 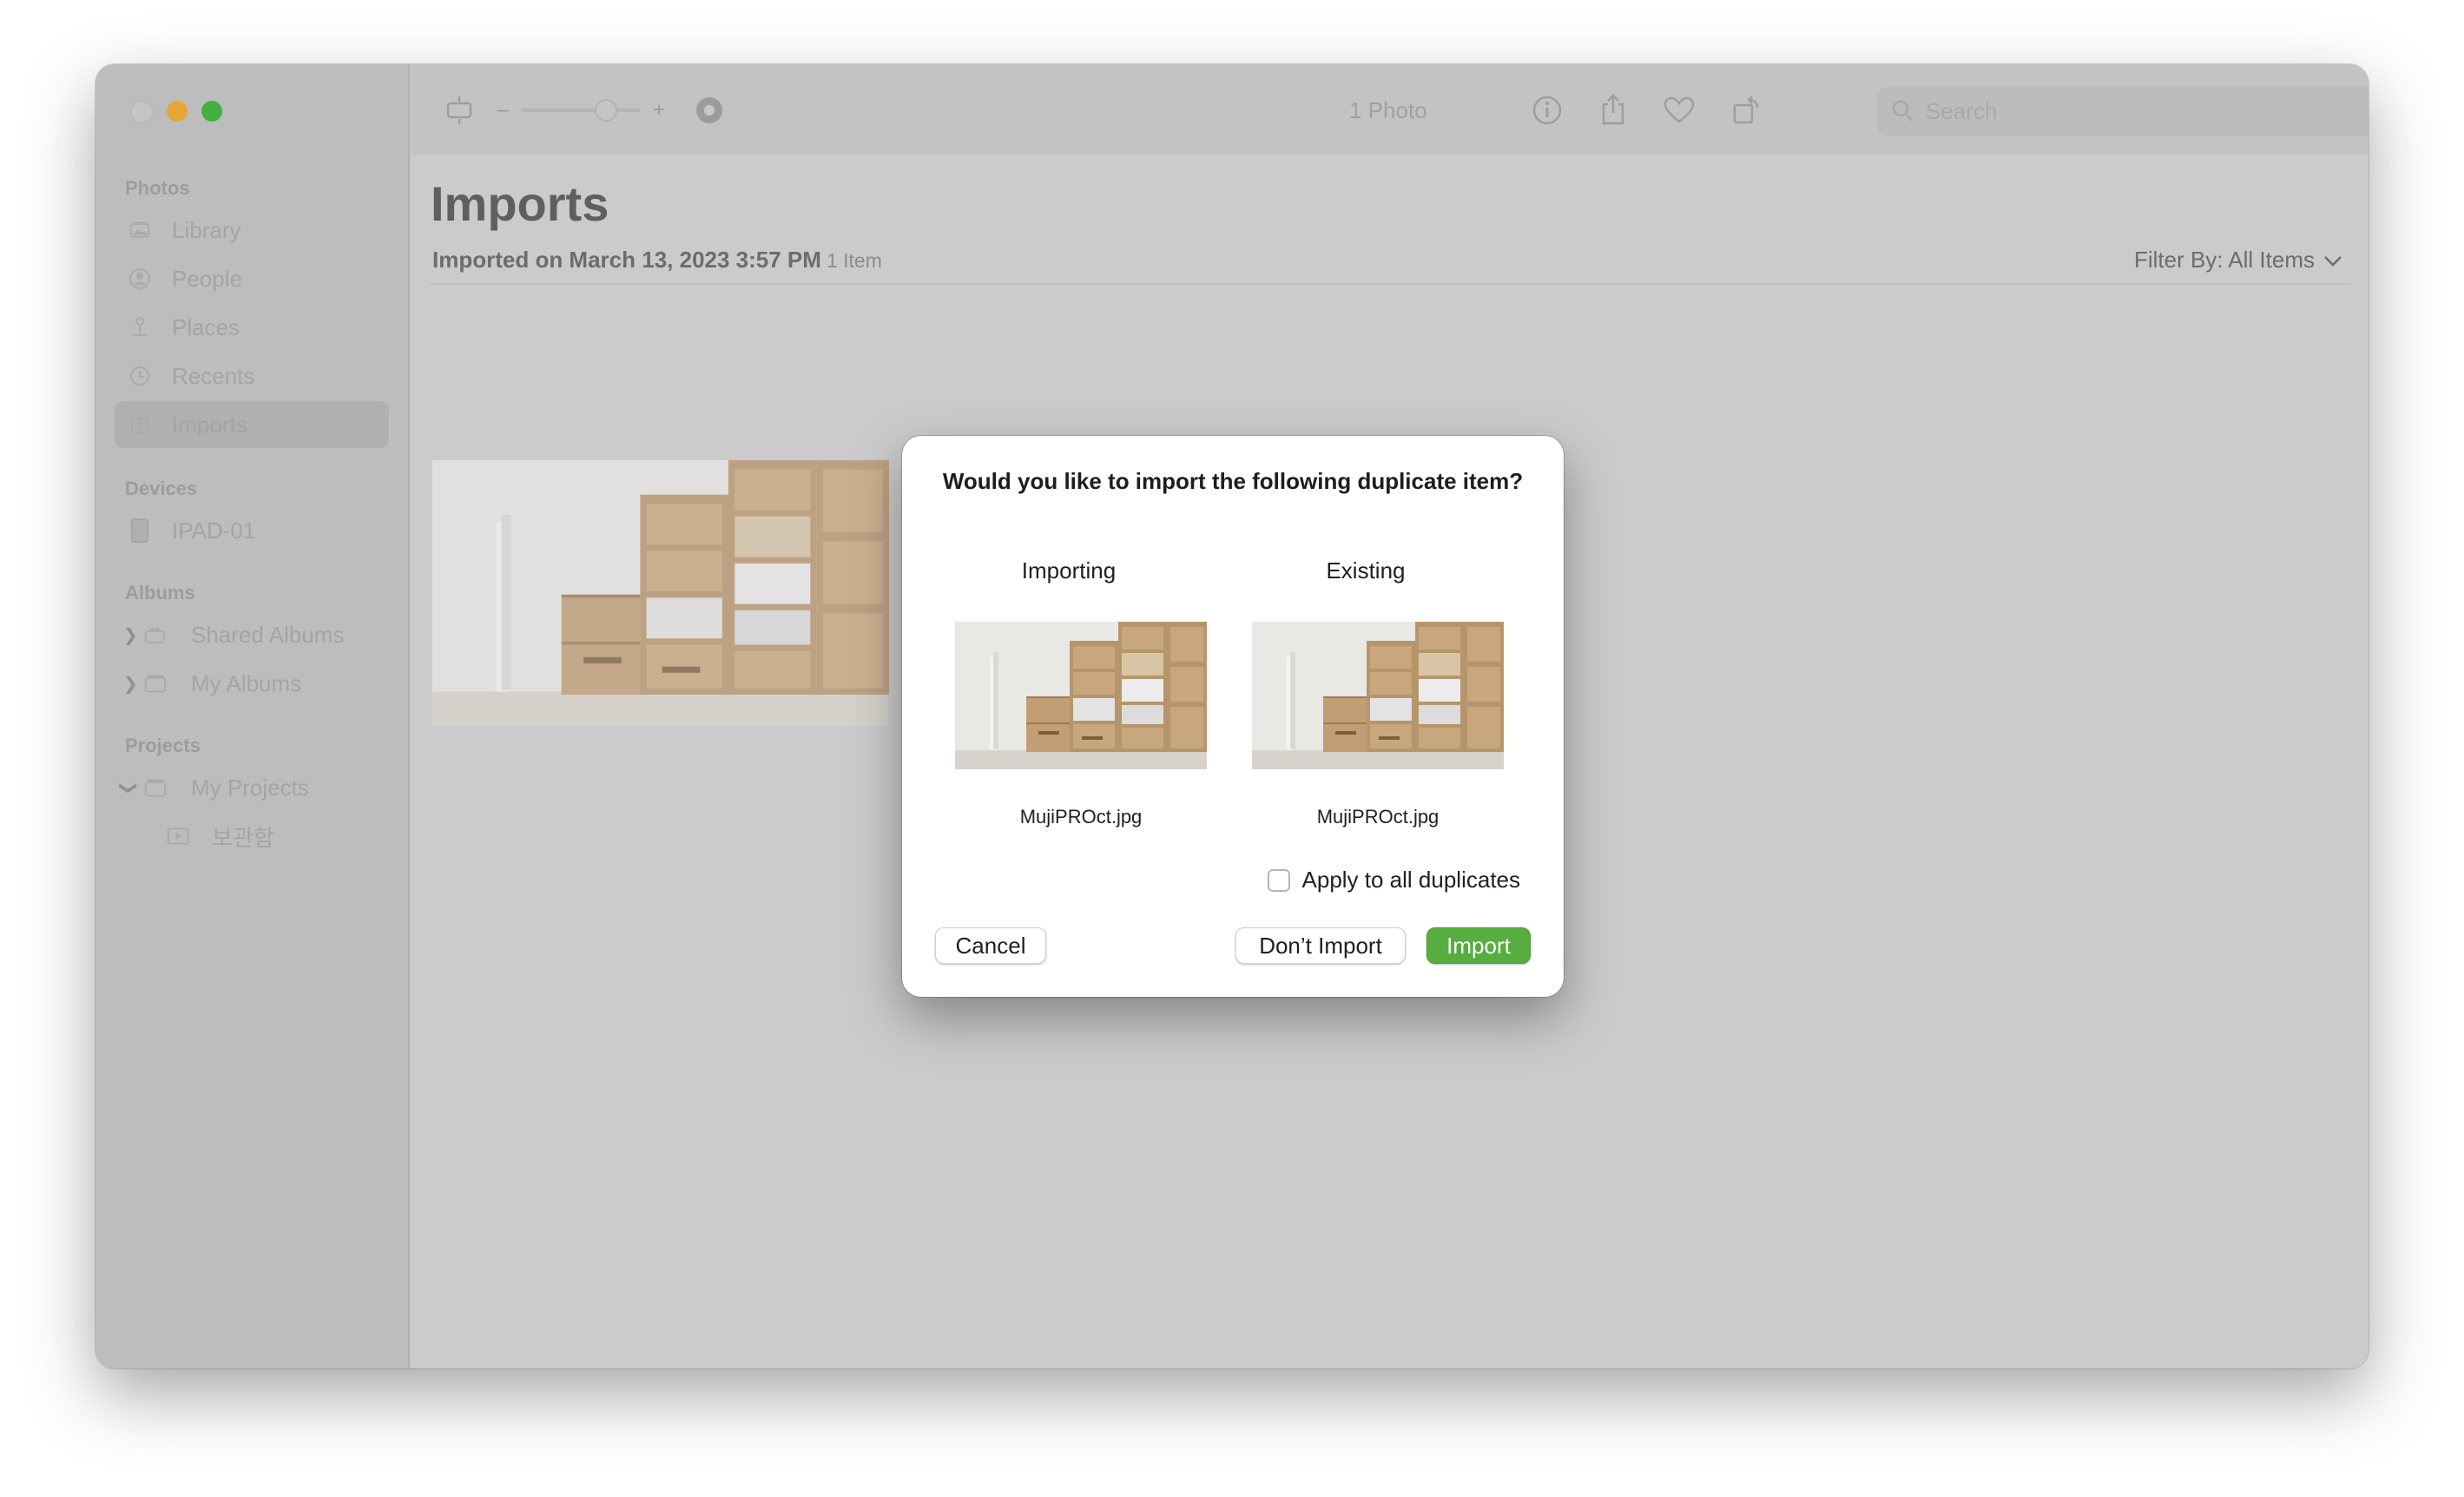 I want to click on importing-file-name: MujiPROct.jpg, so click(x=1081, y=817).